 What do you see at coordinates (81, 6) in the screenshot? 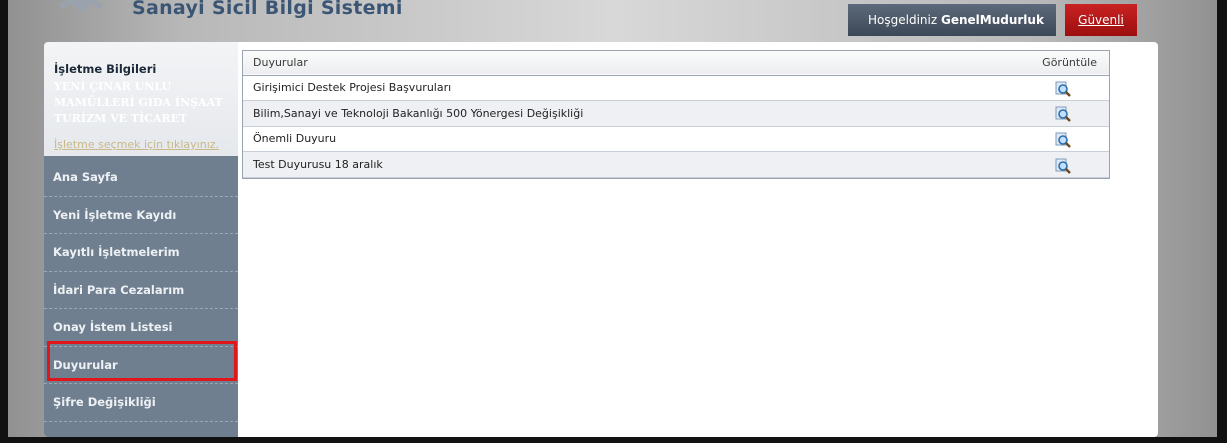
I see `gear-logo-icon` at bounding box center [81, 6].